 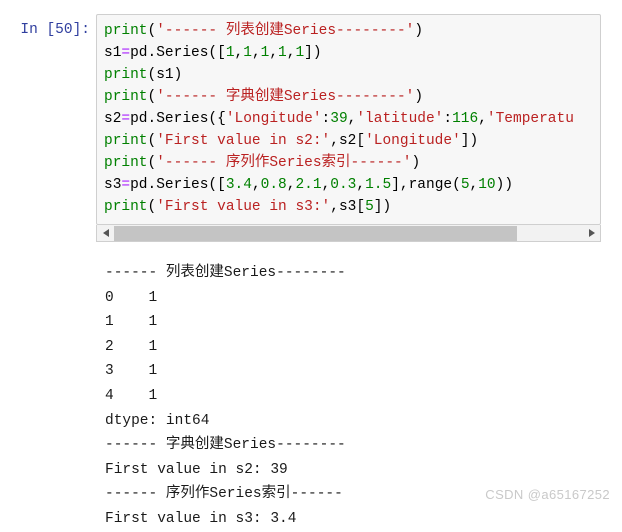 What do you see at coordinates (113, 185) in the screenshot?
I see `code-token: s3` at bounding box center [113, 185].